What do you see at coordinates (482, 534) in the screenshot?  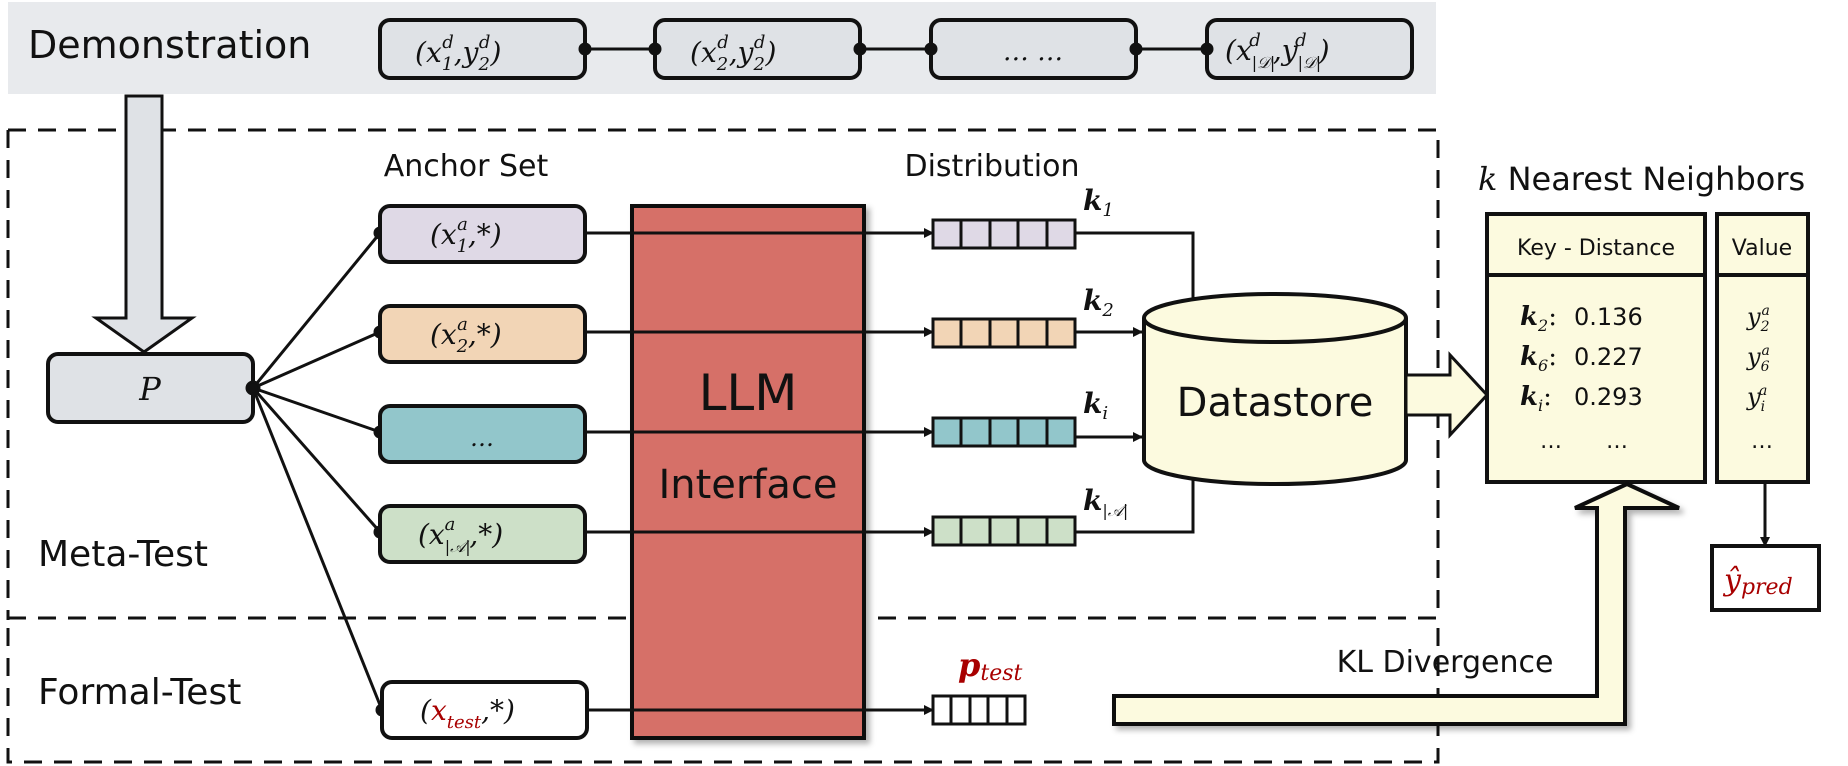 I see `anchor-item: (x|𝒜|a ,*)` at bounding box center [482, 534].